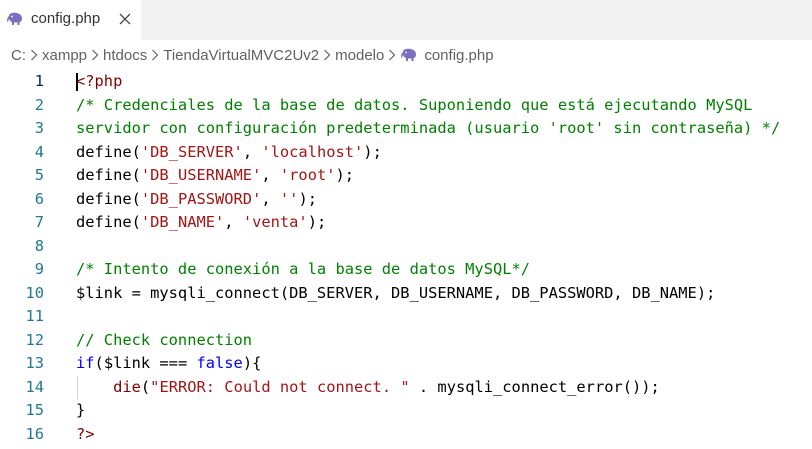  I want to click on code-line: 5 define('DB_USERNAME', 'root');, so click(406, 176).